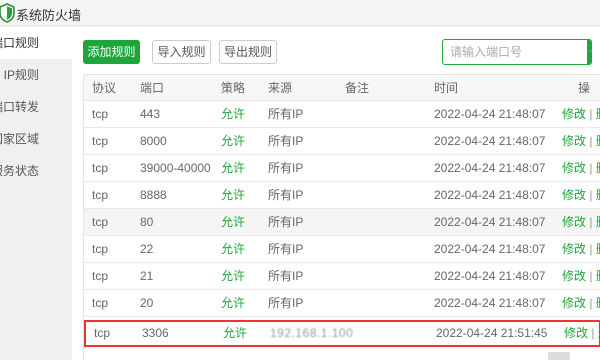 The height and width of the screenshot is (360, 600). I want to click on cell-port: 8000, so click(153, 141).